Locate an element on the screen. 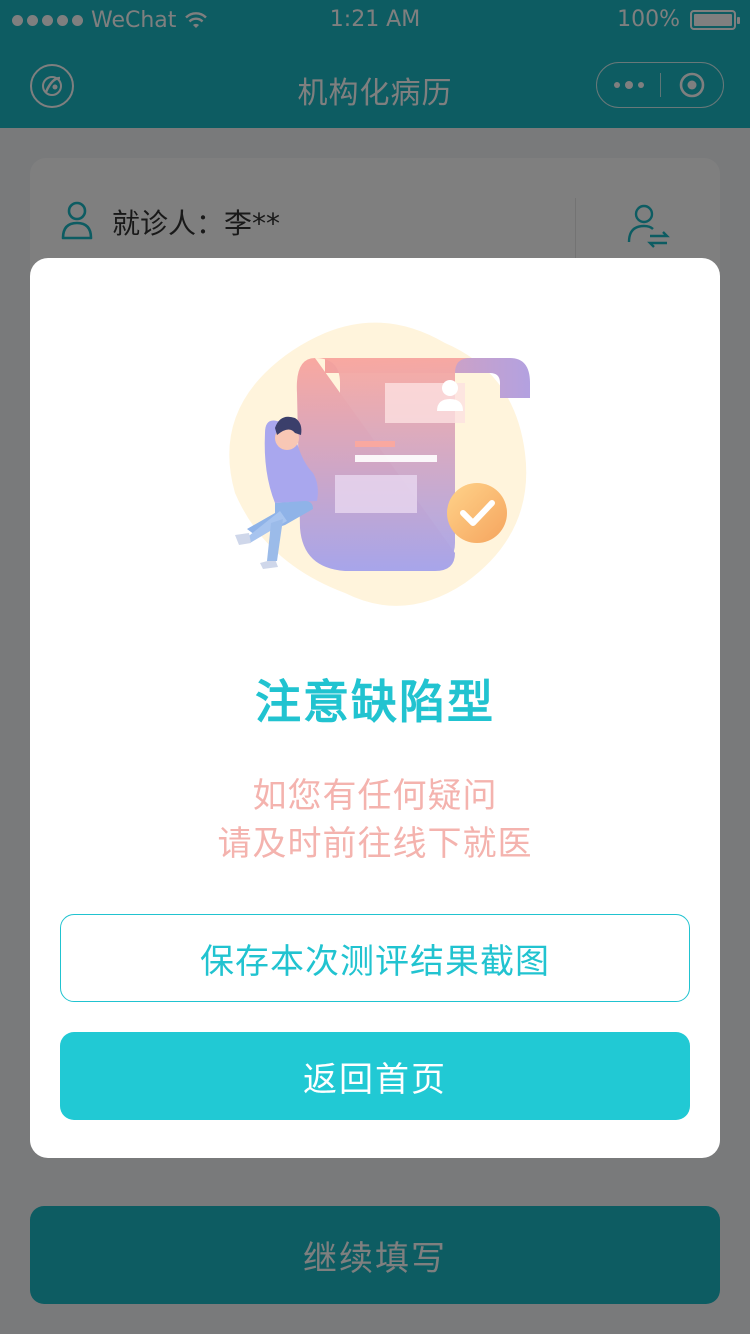  return-home-button: 返回首页 is located at coordinates (375, 1076).